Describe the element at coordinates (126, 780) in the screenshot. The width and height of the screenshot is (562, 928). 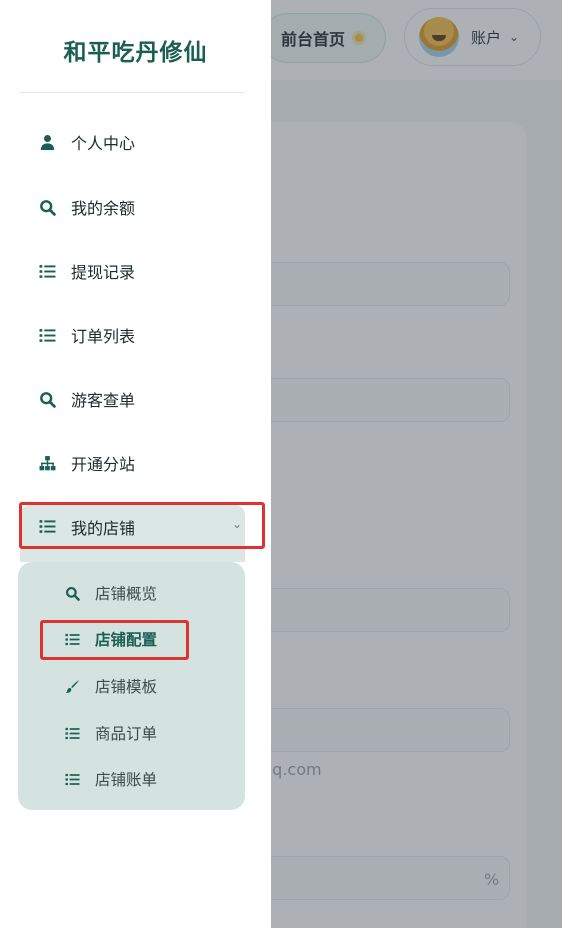
I see `submenu-item-label: 店铺账单` at that location.